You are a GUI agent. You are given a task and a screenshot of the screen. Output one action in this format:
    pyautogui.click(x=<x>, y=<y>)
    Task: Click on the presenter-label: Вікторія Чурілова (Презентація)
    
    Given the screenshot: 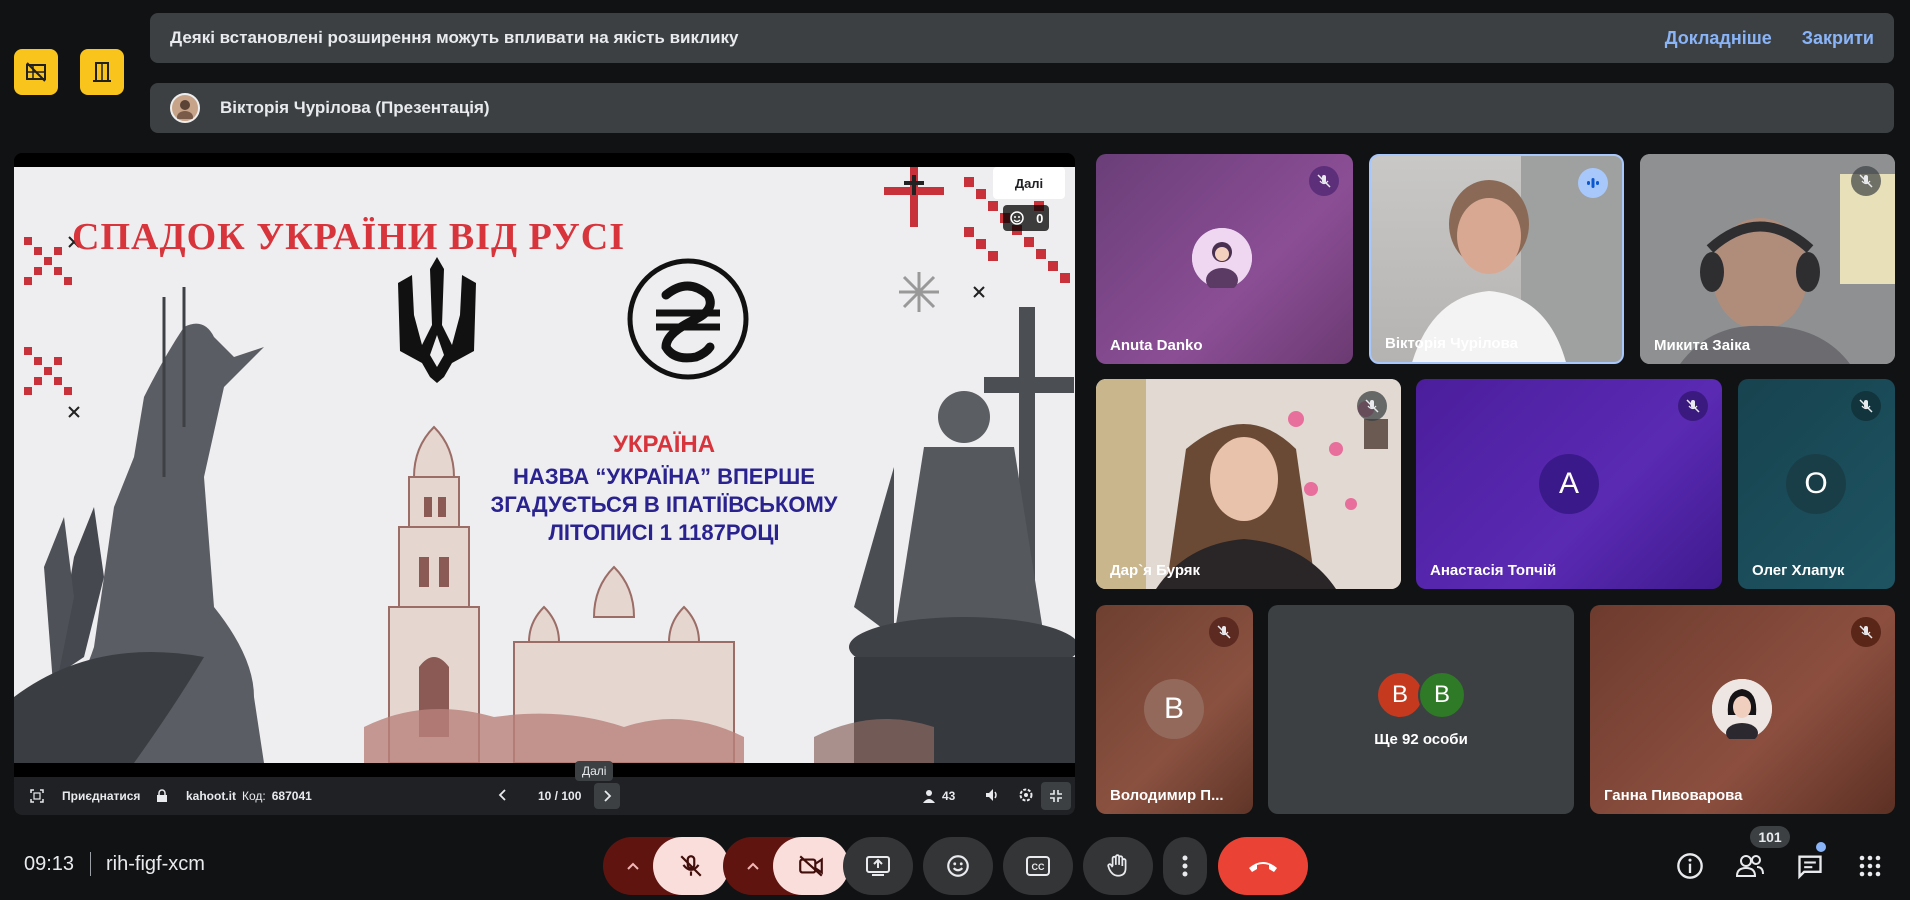 What is the action you would take?
    pyautogui.click(x=355, y=107)
    